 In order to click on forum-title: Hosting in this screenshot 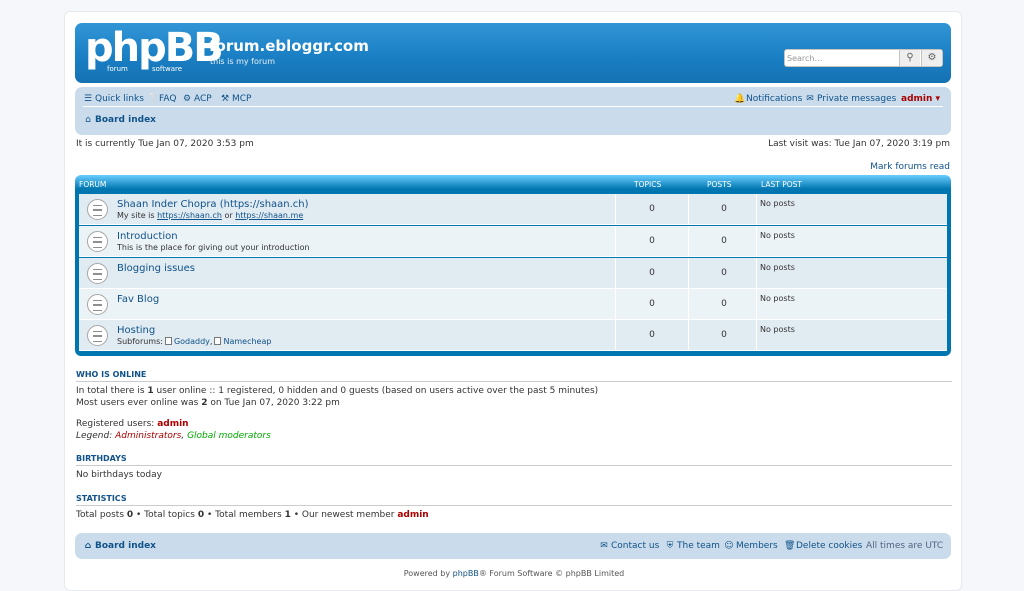, I will do `click(136, 330)`.